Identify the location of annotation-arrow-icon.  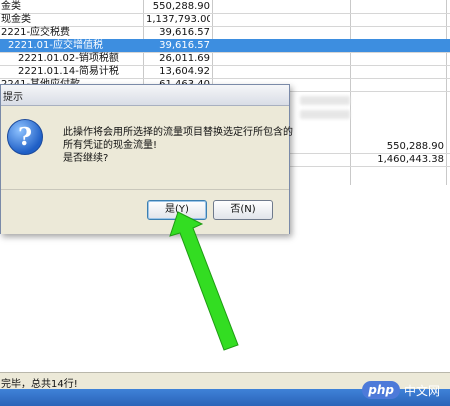
(204, 281).